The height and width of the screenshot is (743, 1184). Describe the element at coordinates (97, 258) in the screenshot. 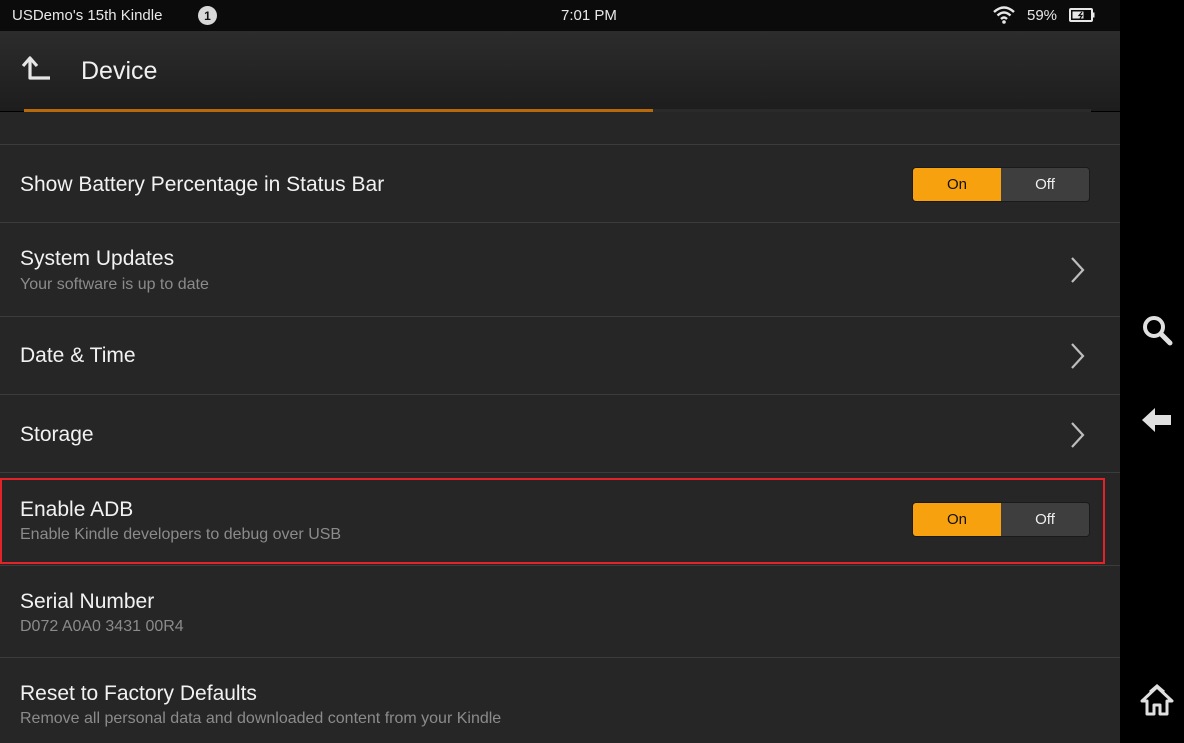

I see `setting-title: System Updates` at that location.